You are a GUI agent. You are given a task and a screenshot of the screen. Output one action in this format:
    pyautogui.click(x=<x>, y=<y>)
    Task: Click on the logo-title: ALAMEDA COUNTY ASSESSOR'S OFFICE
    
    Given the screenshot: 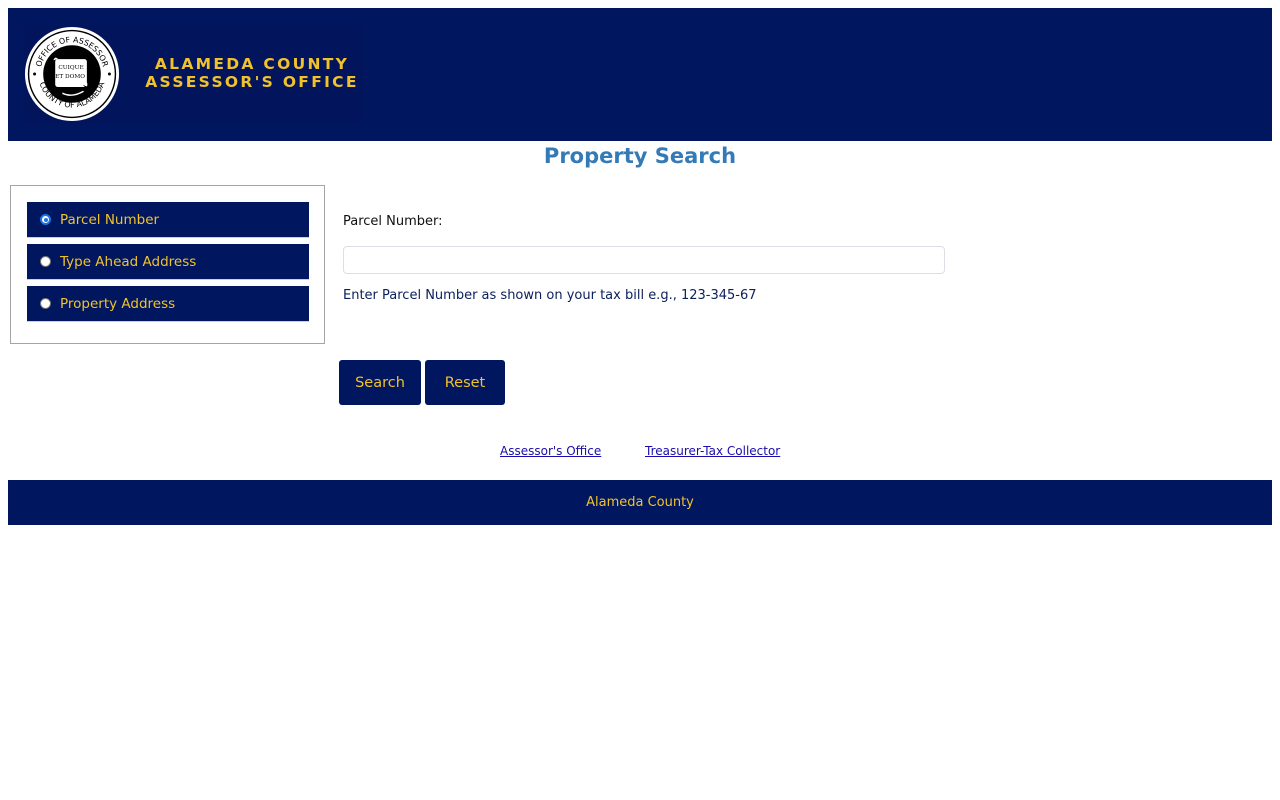 What is the action you would take?
    pyautogui.click(x=252, y=73)
    